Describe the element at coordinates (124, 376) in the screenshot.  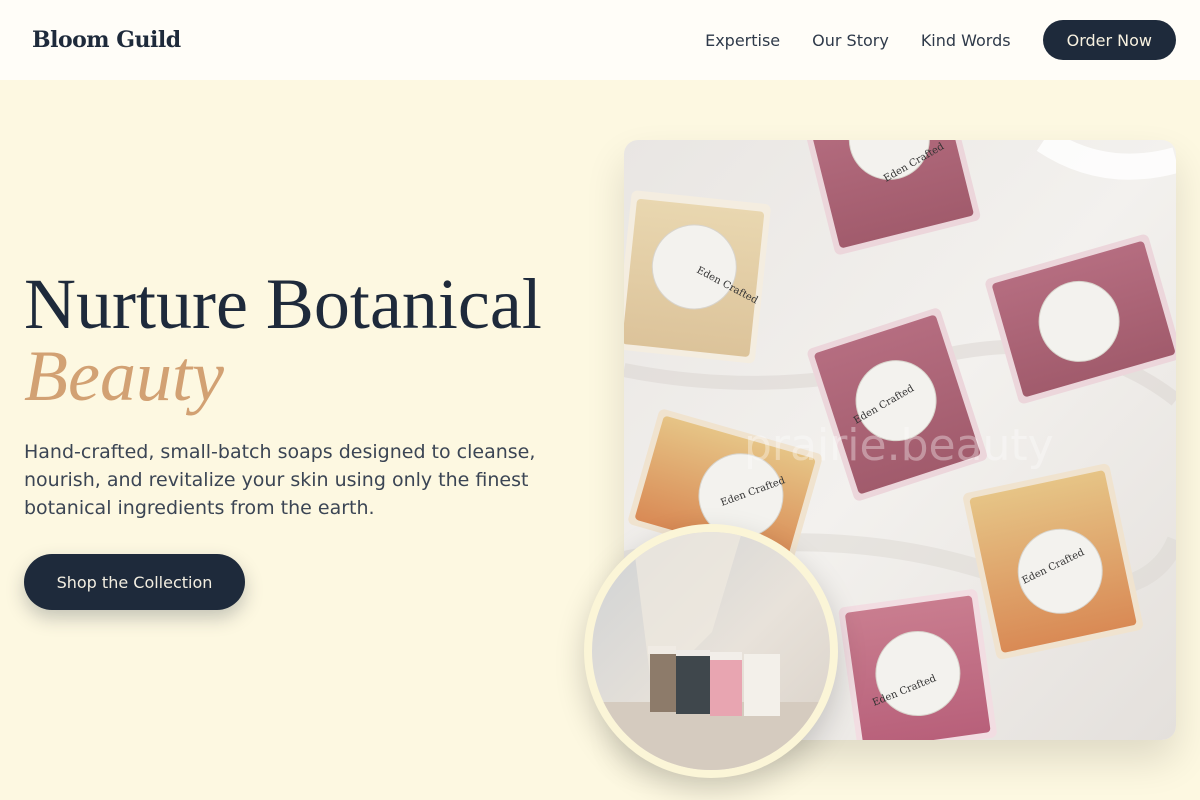
I see `hero-title-accent: Beauty` at that location.